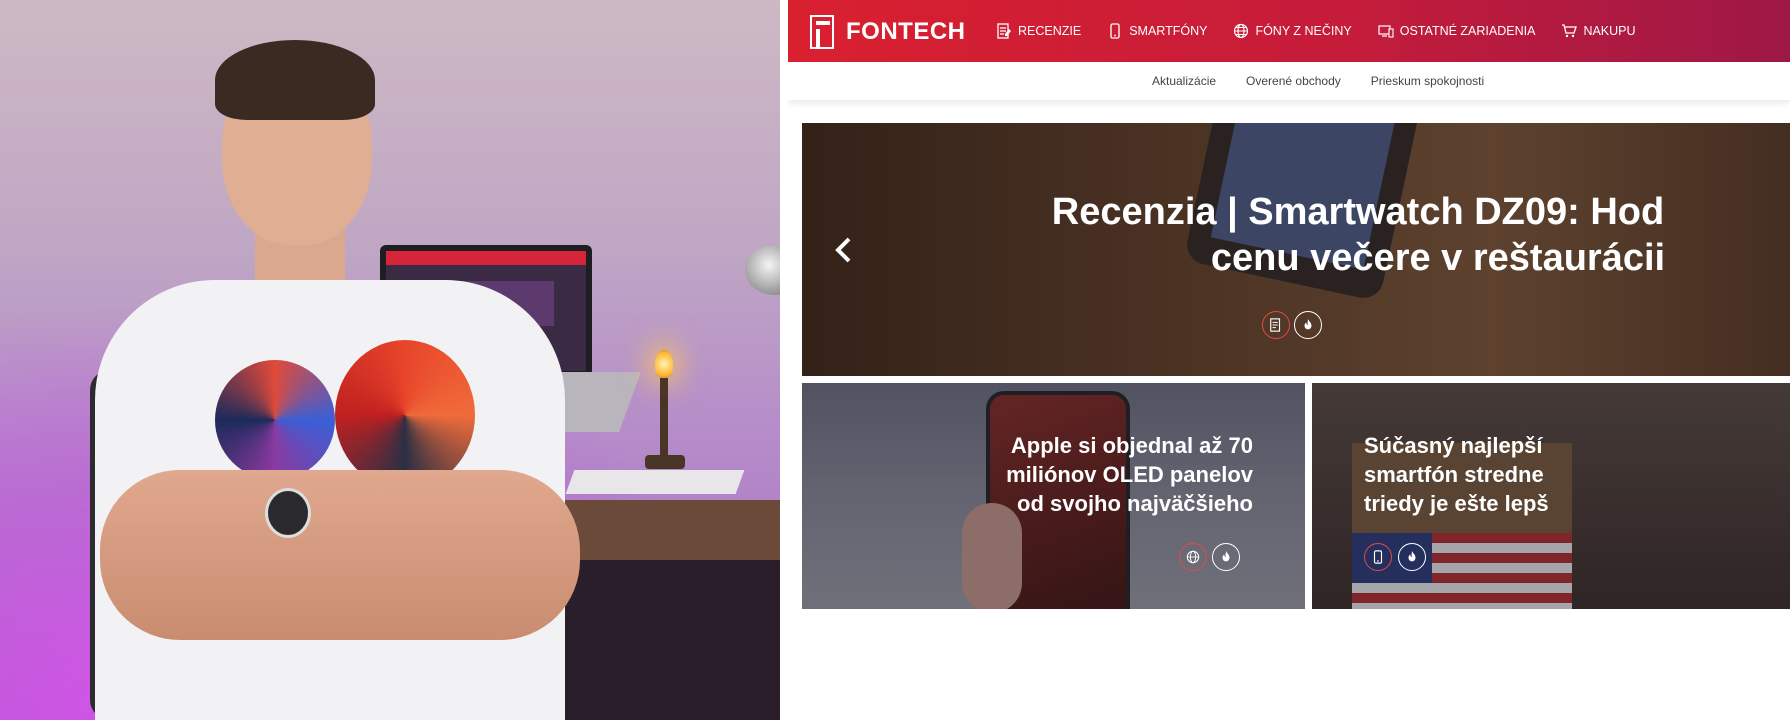 Image resolution: width=1790 pixels, height=720 pixels. Describe the element at coordinates (1129, 474) in the screenshot. I see `title-line: miliónov OLED panelov` at that location.